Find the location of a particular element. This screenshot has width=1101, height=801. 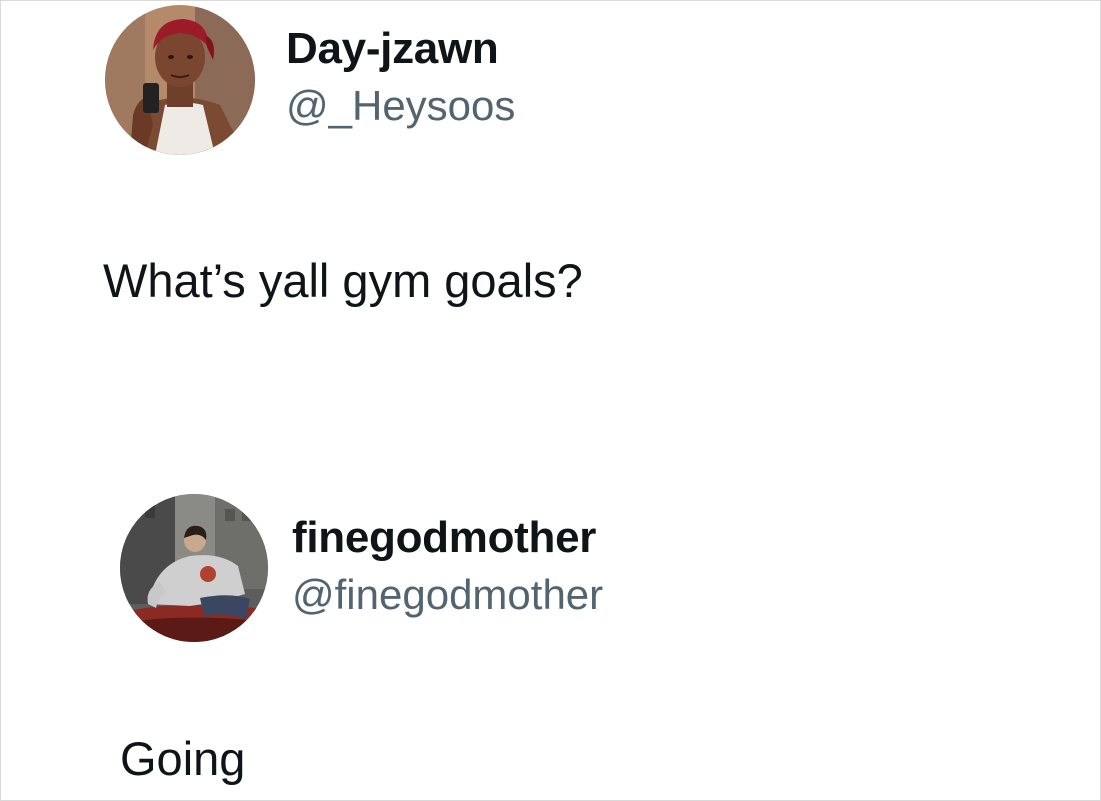

user-info: finegodmother @finegodmother is located at coordinates (447, 566).